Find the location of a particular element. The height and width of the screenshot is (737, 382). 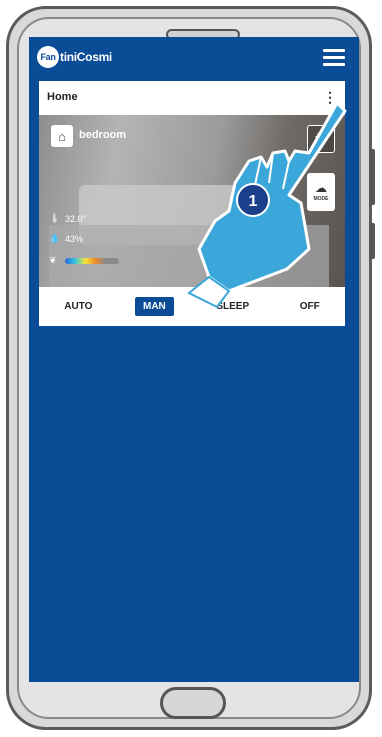

temperature-value: 32.0° is located at coordinates (76, 218).